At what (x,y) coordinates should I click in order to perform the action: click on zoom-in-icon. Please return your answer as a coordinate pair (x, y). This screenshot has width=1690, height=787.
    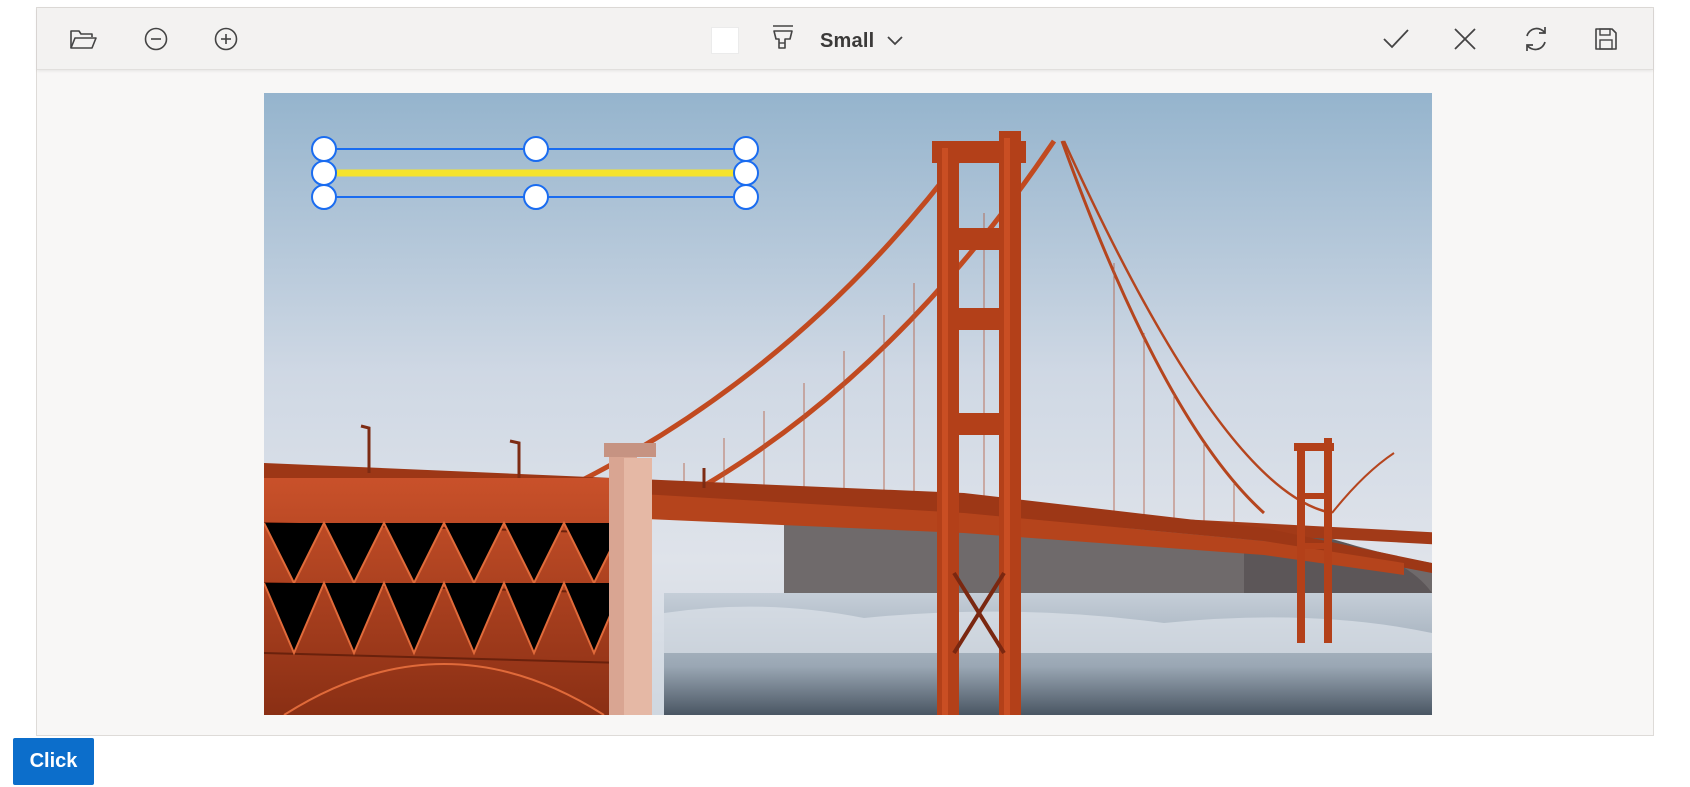
    Looking at the image, I should click on (226, 39).